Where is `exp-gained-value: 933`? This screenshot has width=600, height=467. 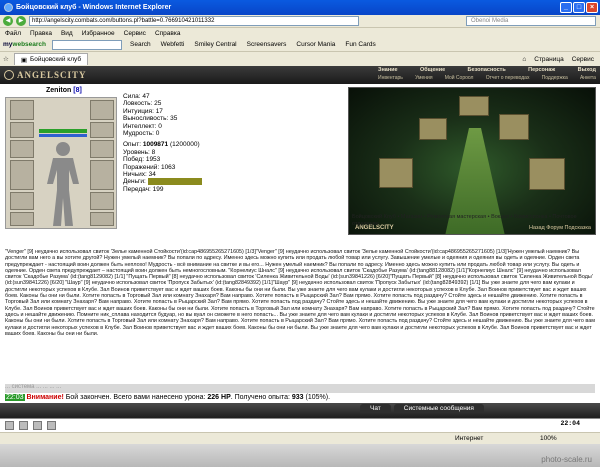 exp-gained-value: 933 is located at coordinates (297, 397).